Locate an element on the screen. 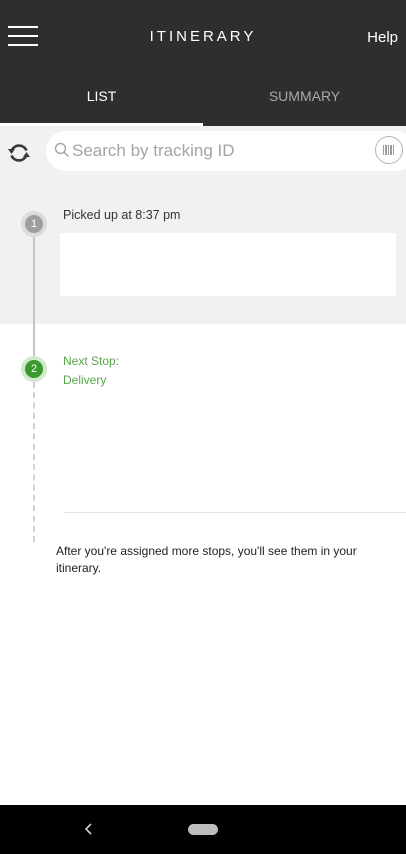 Image resolution: width=406 pixels, height=854 pixels. stop-2-label: Next Stop: Delivery is located at coordinates (91, 371).